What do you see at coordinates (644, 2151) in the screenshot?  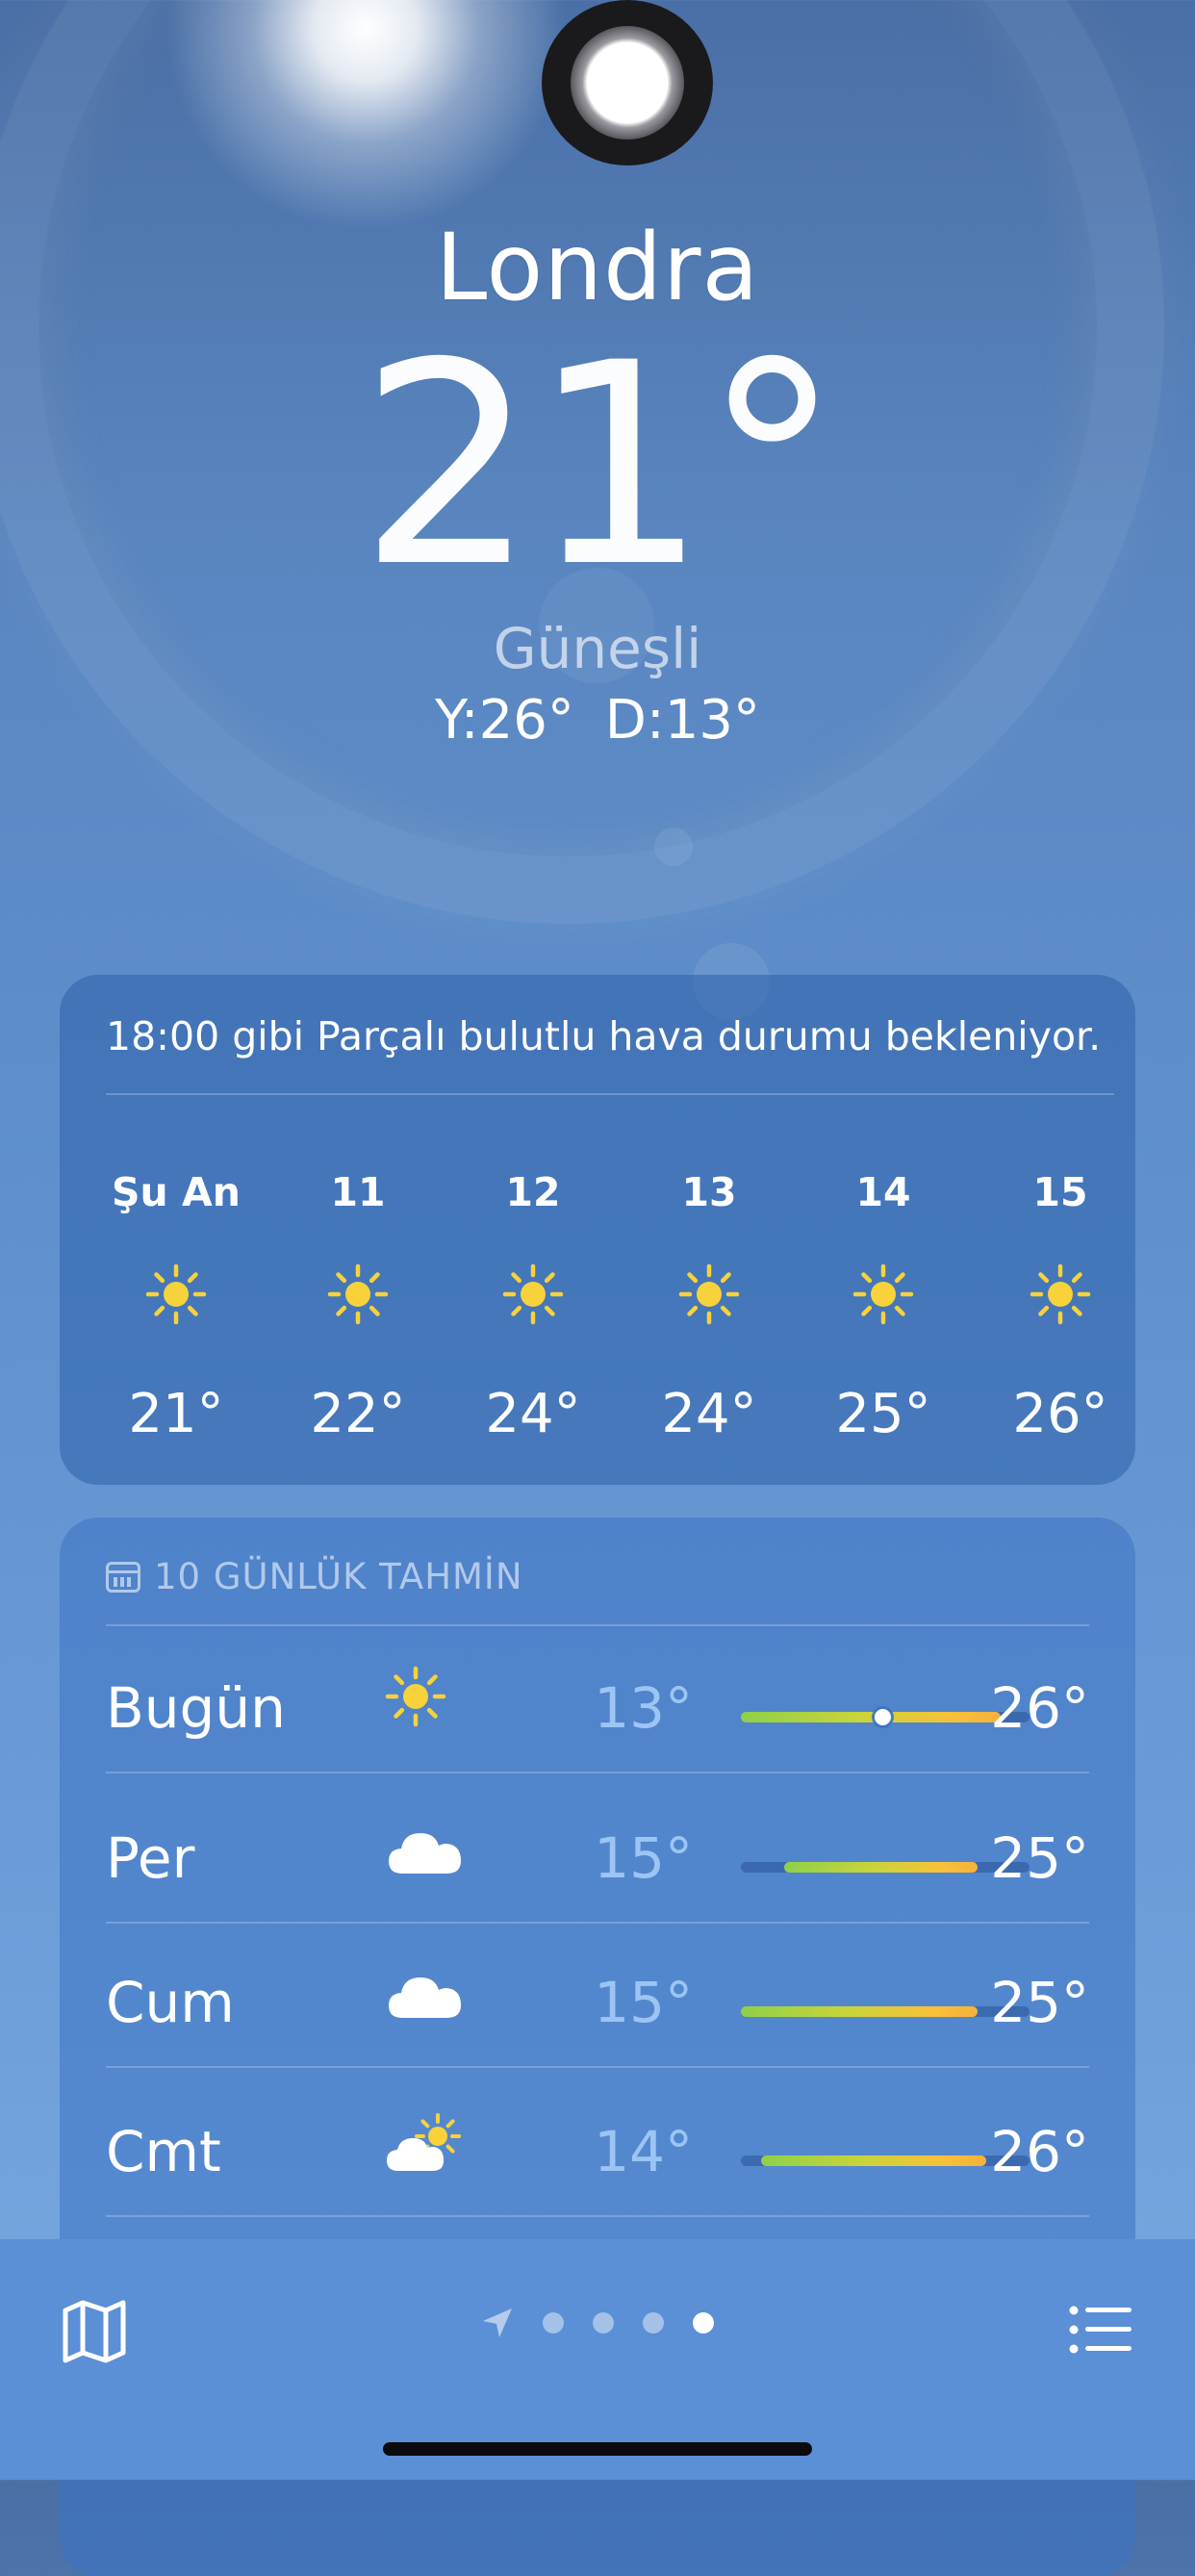 I see `low-temperature: 14°` at bounding box center [644, 2151].